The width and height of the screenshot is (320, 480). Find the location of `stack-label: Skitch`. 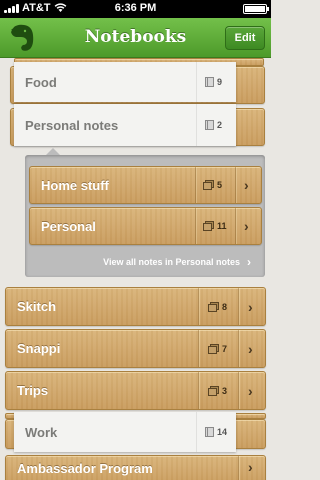

stack-label: Skitch is located at coordinates (37, 306).